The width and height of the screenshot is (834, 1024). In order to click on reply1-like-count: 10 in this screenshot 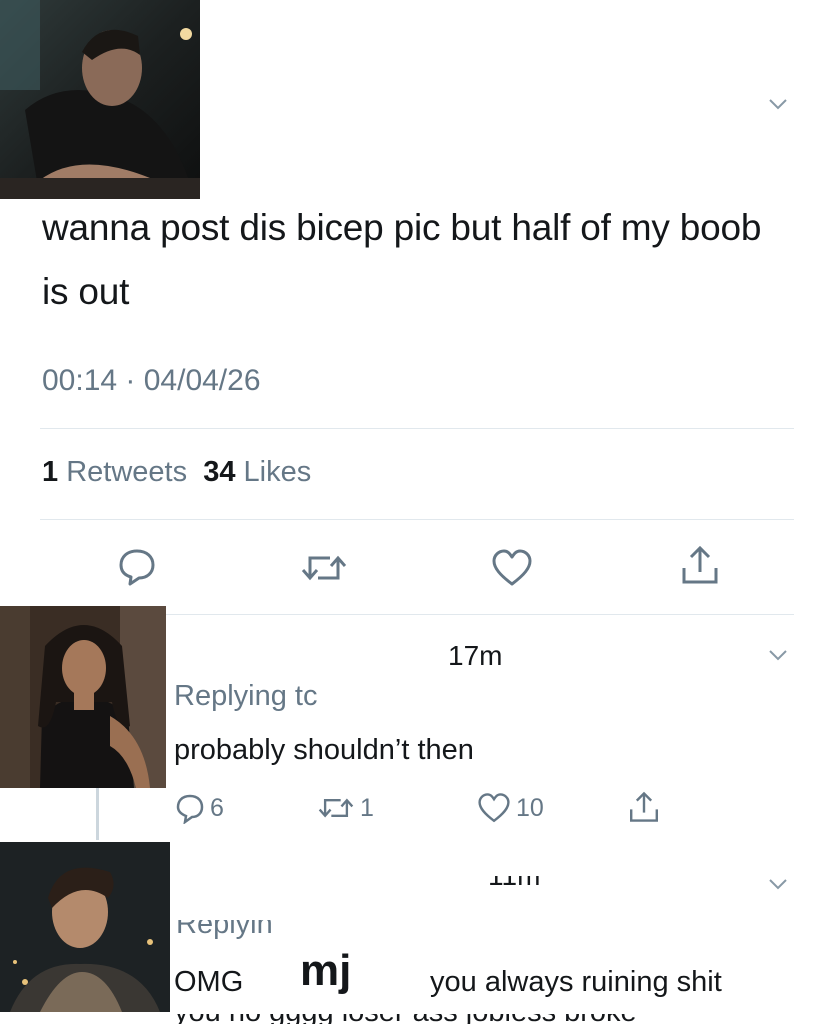, I will do `click(530, 808)`.